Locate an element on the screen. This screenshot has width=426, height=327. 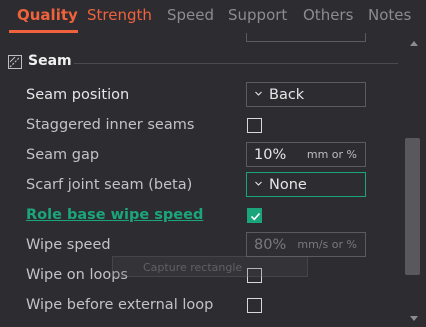
tab-speed: Speed is located at coordinates (190, 15).